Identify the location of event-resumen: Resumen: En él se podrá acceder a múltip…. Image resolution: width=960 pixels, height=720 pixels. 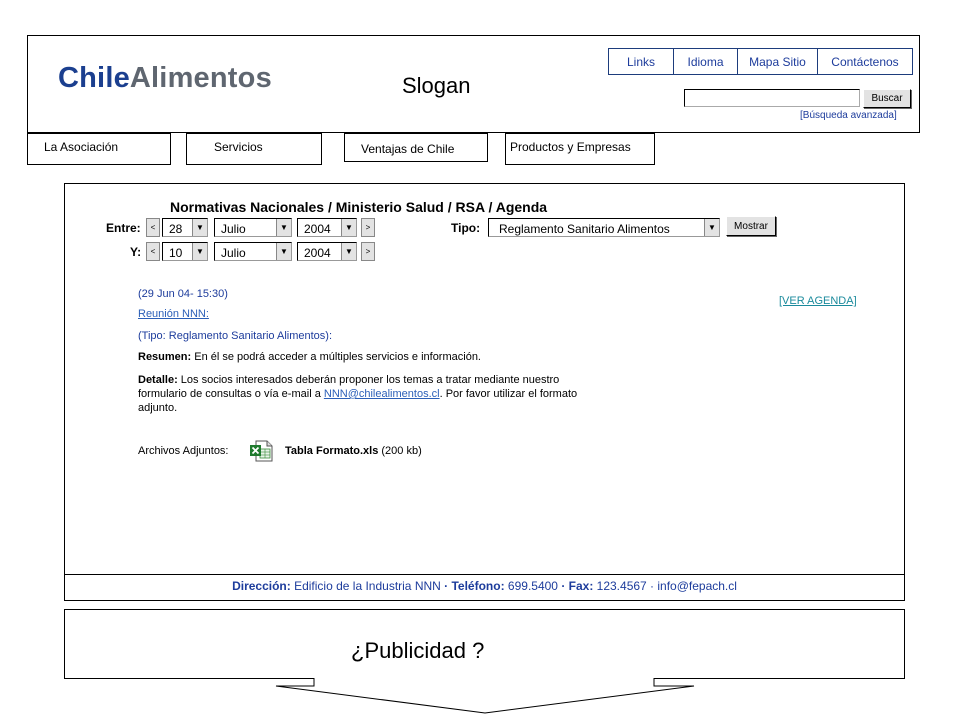
(309, 357).